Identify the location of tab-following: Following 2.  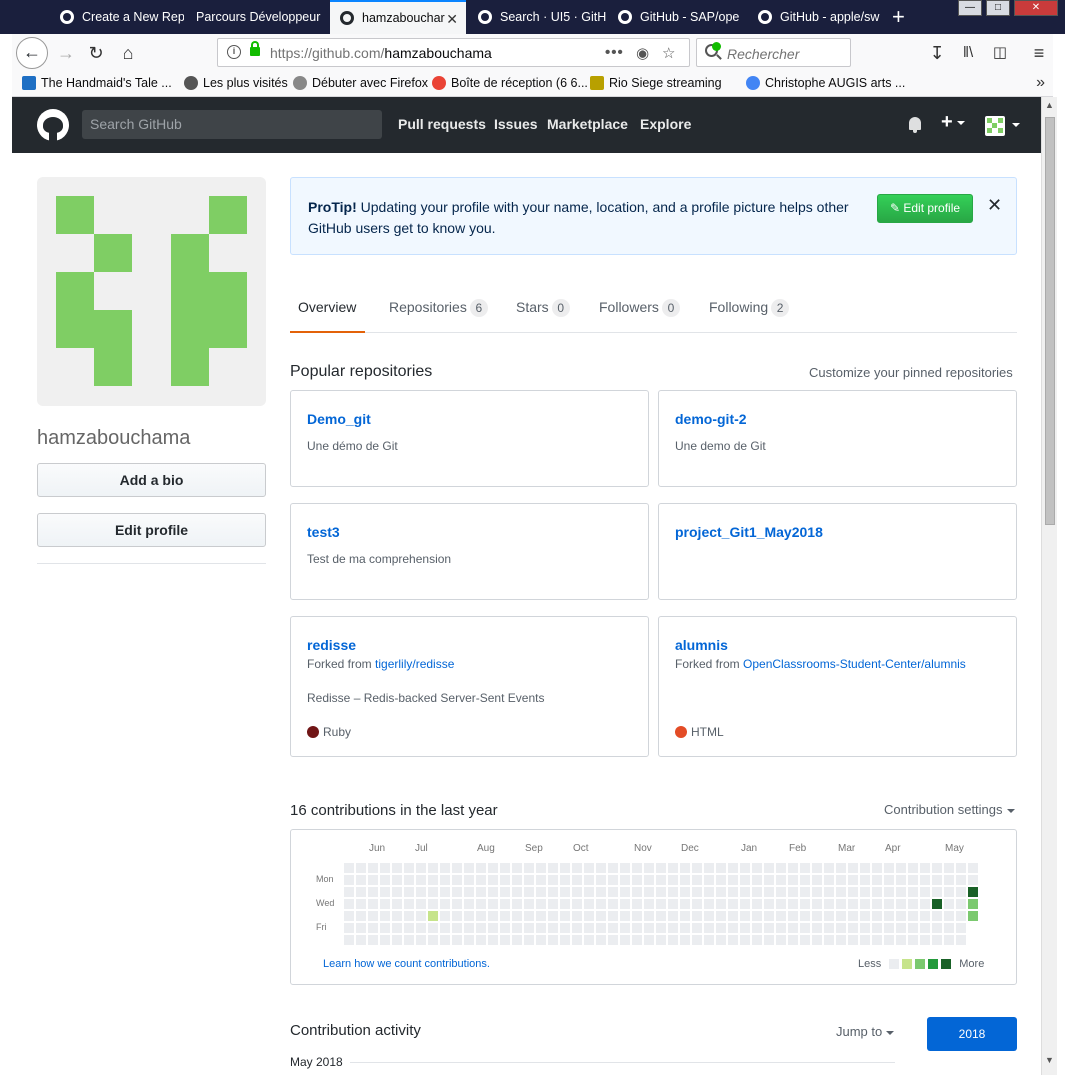
(749, 308).